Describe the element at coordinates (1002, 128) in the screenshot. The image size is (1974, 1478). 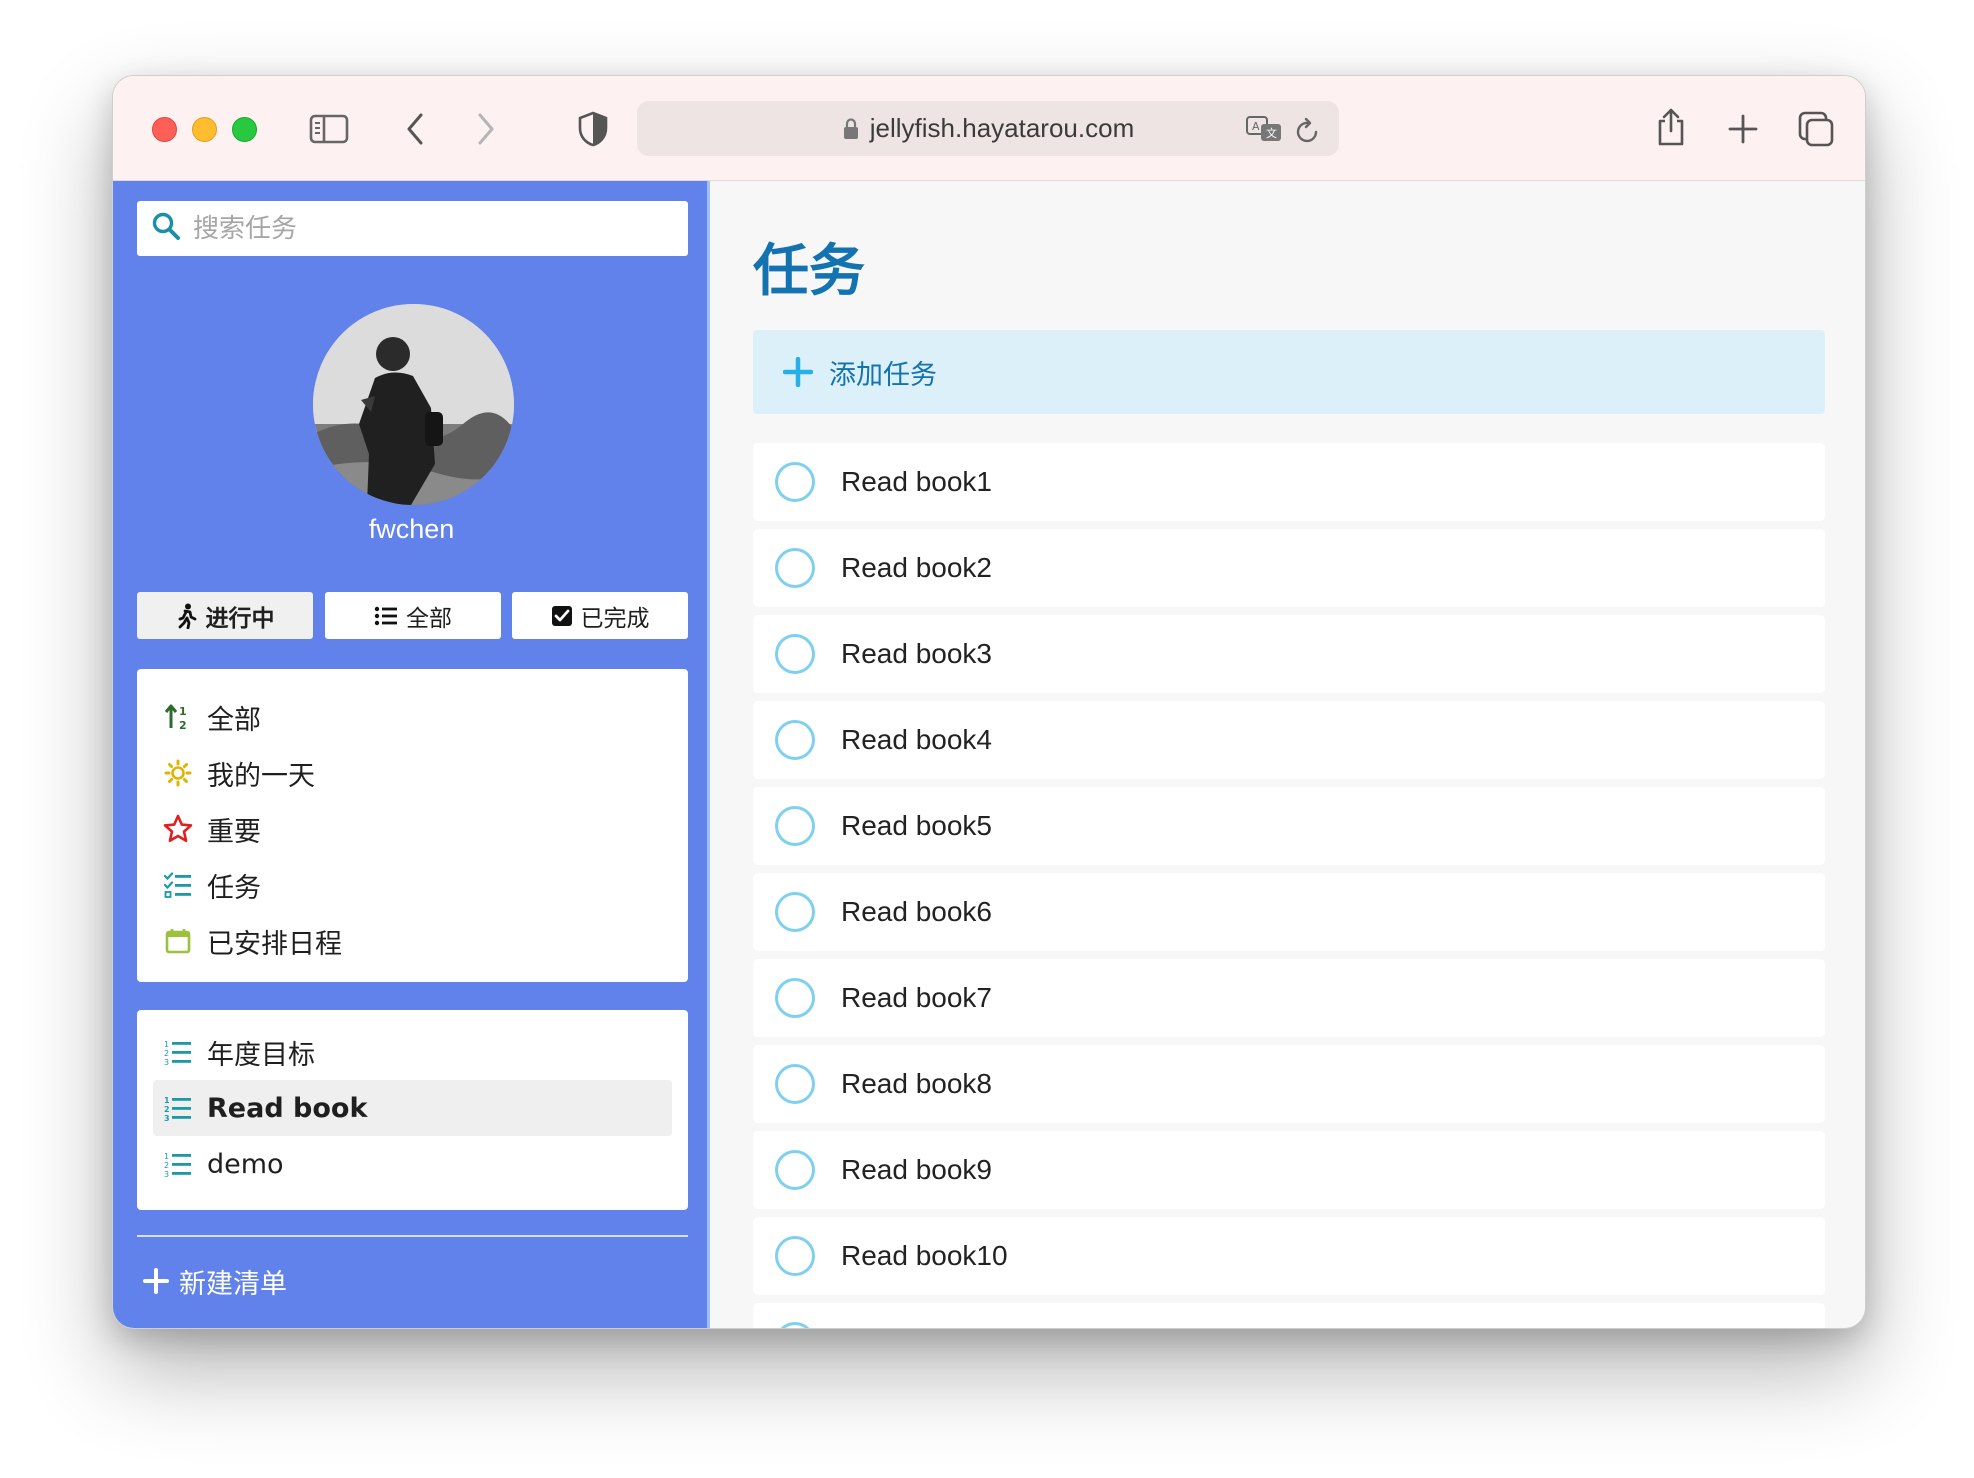
I see `url-text: jellyfish.hayatarou.com` at that location.